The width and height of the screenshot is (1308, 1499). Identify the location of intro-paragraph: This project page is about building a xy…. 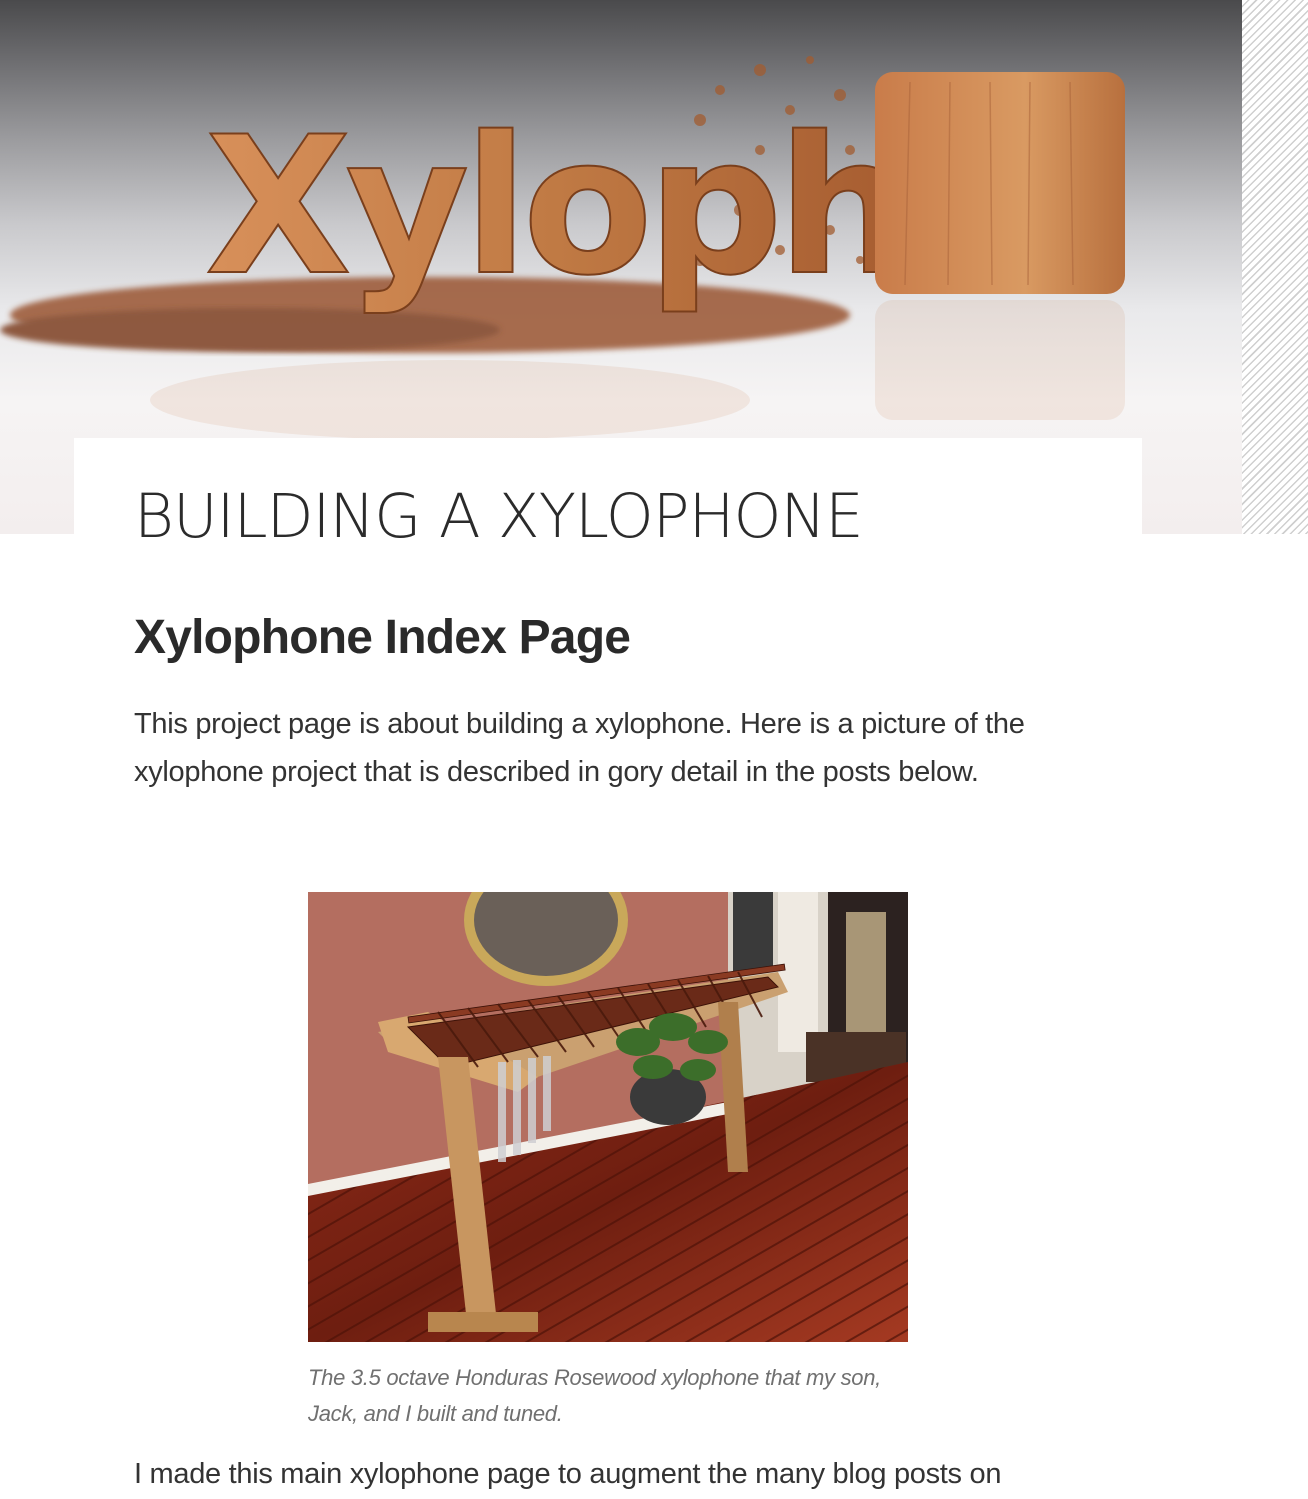
(579, 748).